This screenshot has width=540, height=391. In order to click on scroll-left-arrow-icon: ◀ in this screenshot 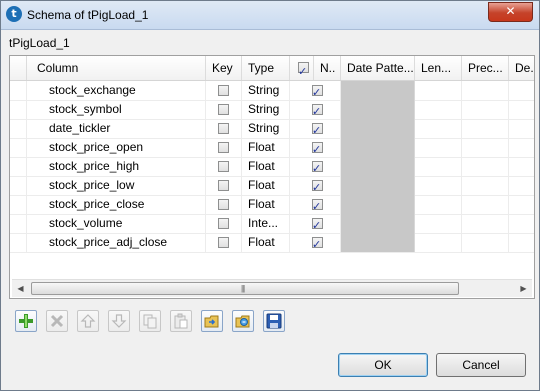, I will do `click(20, 288)`.